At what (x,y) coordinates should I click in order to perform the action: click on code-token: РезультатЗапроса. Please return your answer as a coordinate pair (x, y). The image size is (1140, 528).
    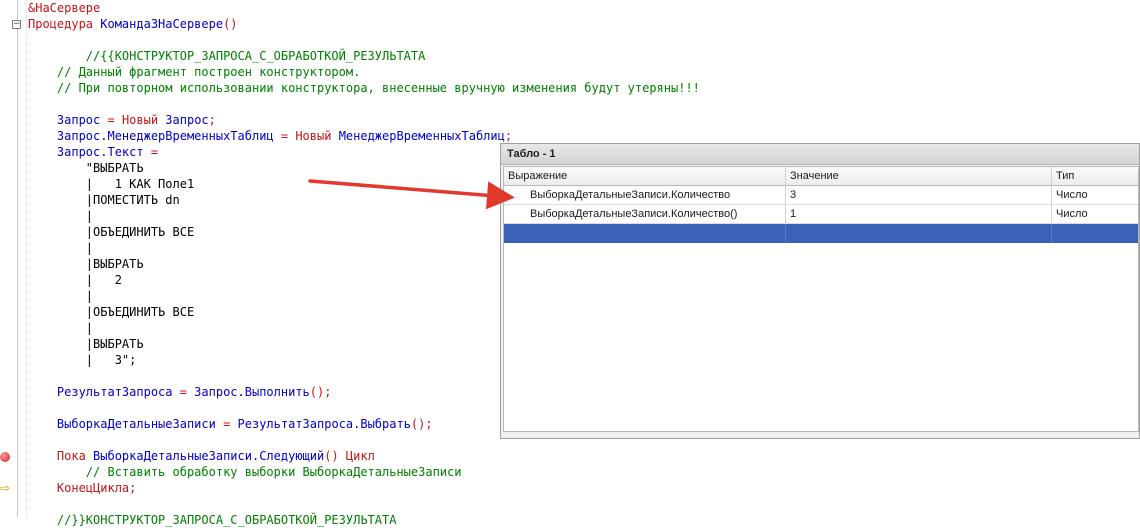
    Looking at the image, I should click on (104, 392).